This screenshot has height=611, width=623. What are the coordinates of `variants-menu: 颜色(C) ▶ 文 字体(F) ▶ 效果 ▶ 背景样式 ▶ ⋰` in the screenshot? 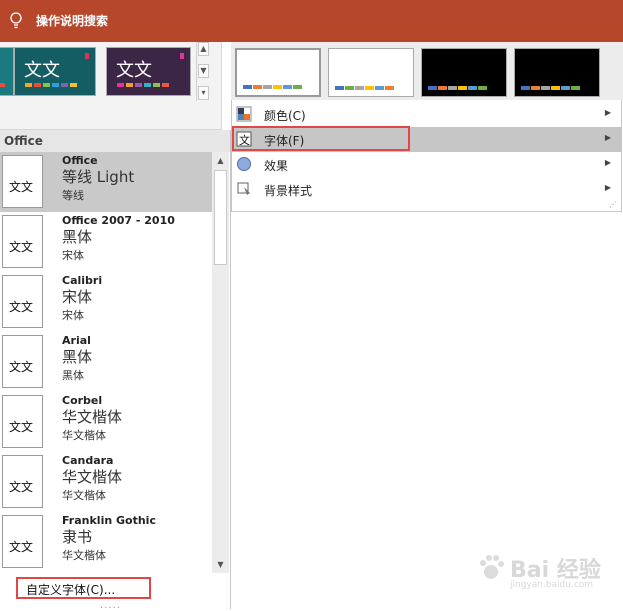 It's located at (426, 156).